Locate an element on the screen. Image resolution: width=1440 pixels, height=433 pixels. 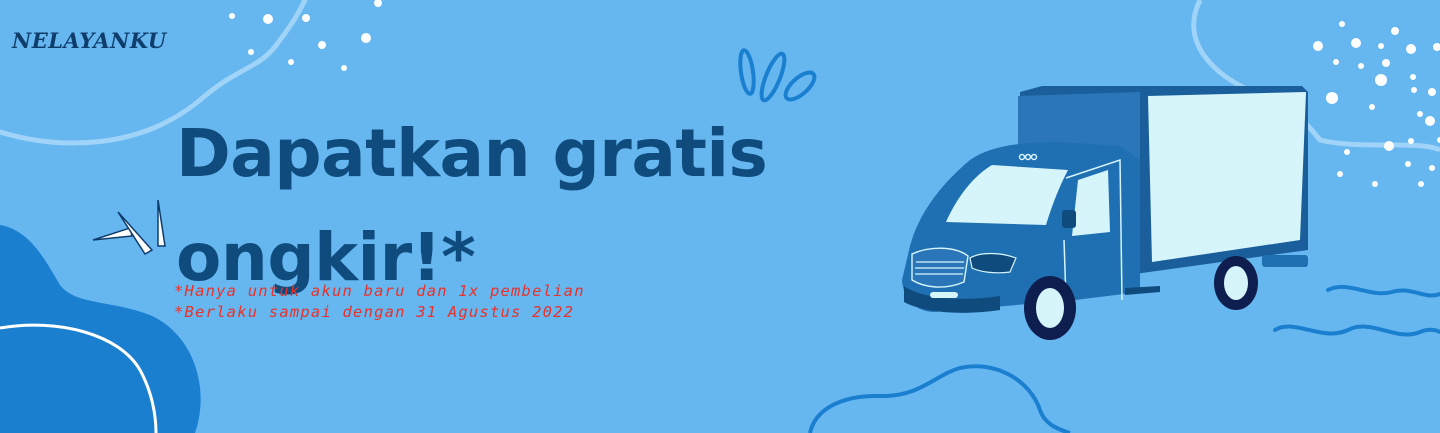
front-wheel is located at coordinates (1050, 308).